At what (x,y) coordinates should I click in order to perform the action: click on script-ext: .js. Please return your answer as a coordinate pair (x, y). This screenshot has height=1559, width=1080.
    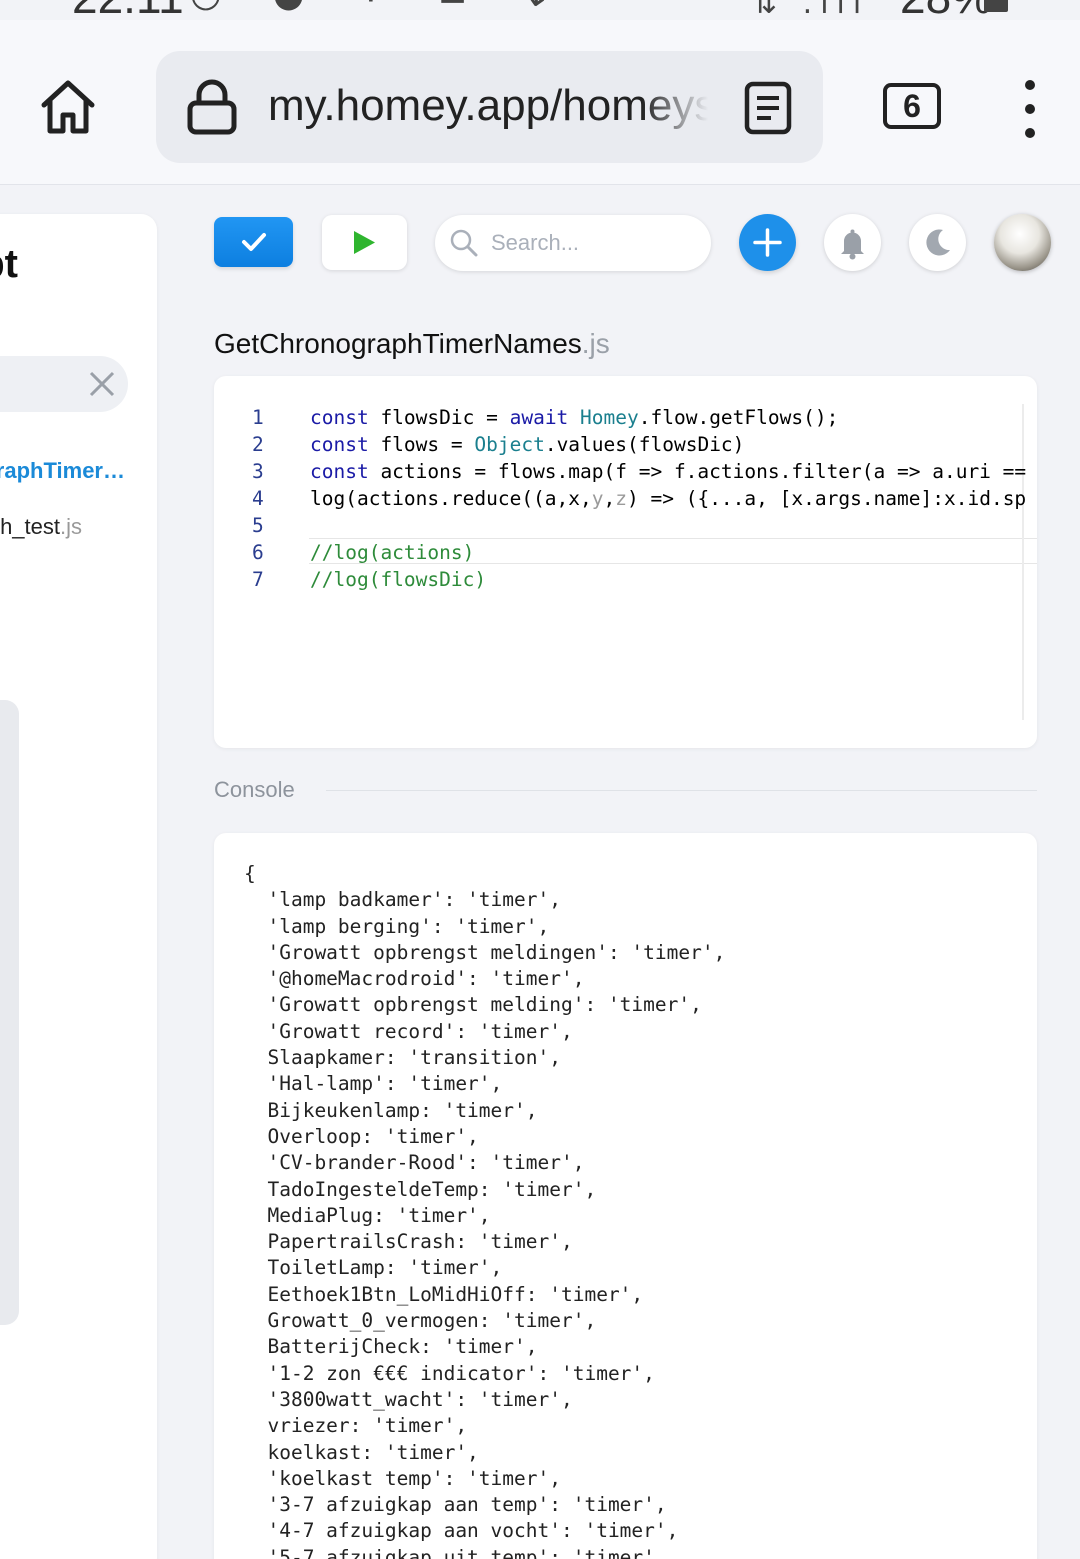
    Looking at the image, I should click on (71, 526).